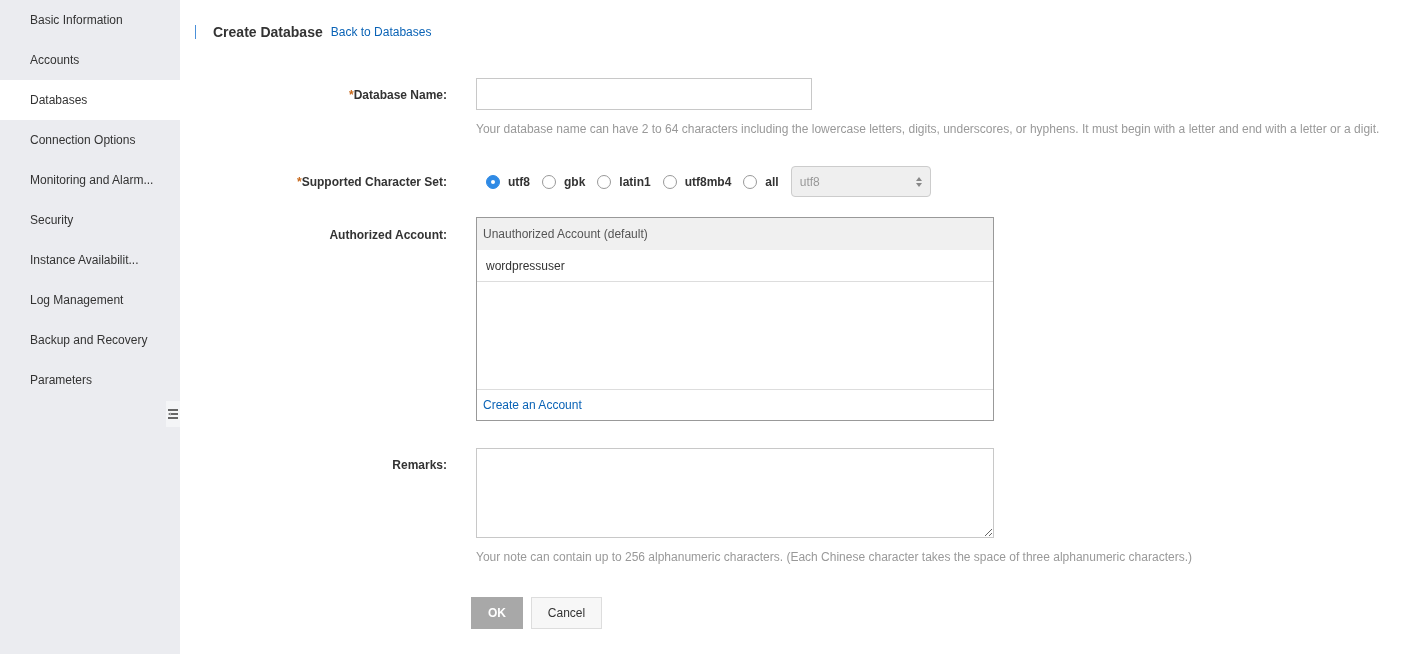  Describe the element at coordinates (928, 129) in the screenshot. I see `hint-text: Your database name can have 2 to 64 characters including the lowercase letters, digits, underscores, or hyphens. It must begin with a letter and end with a letter or a digit.` at that location.